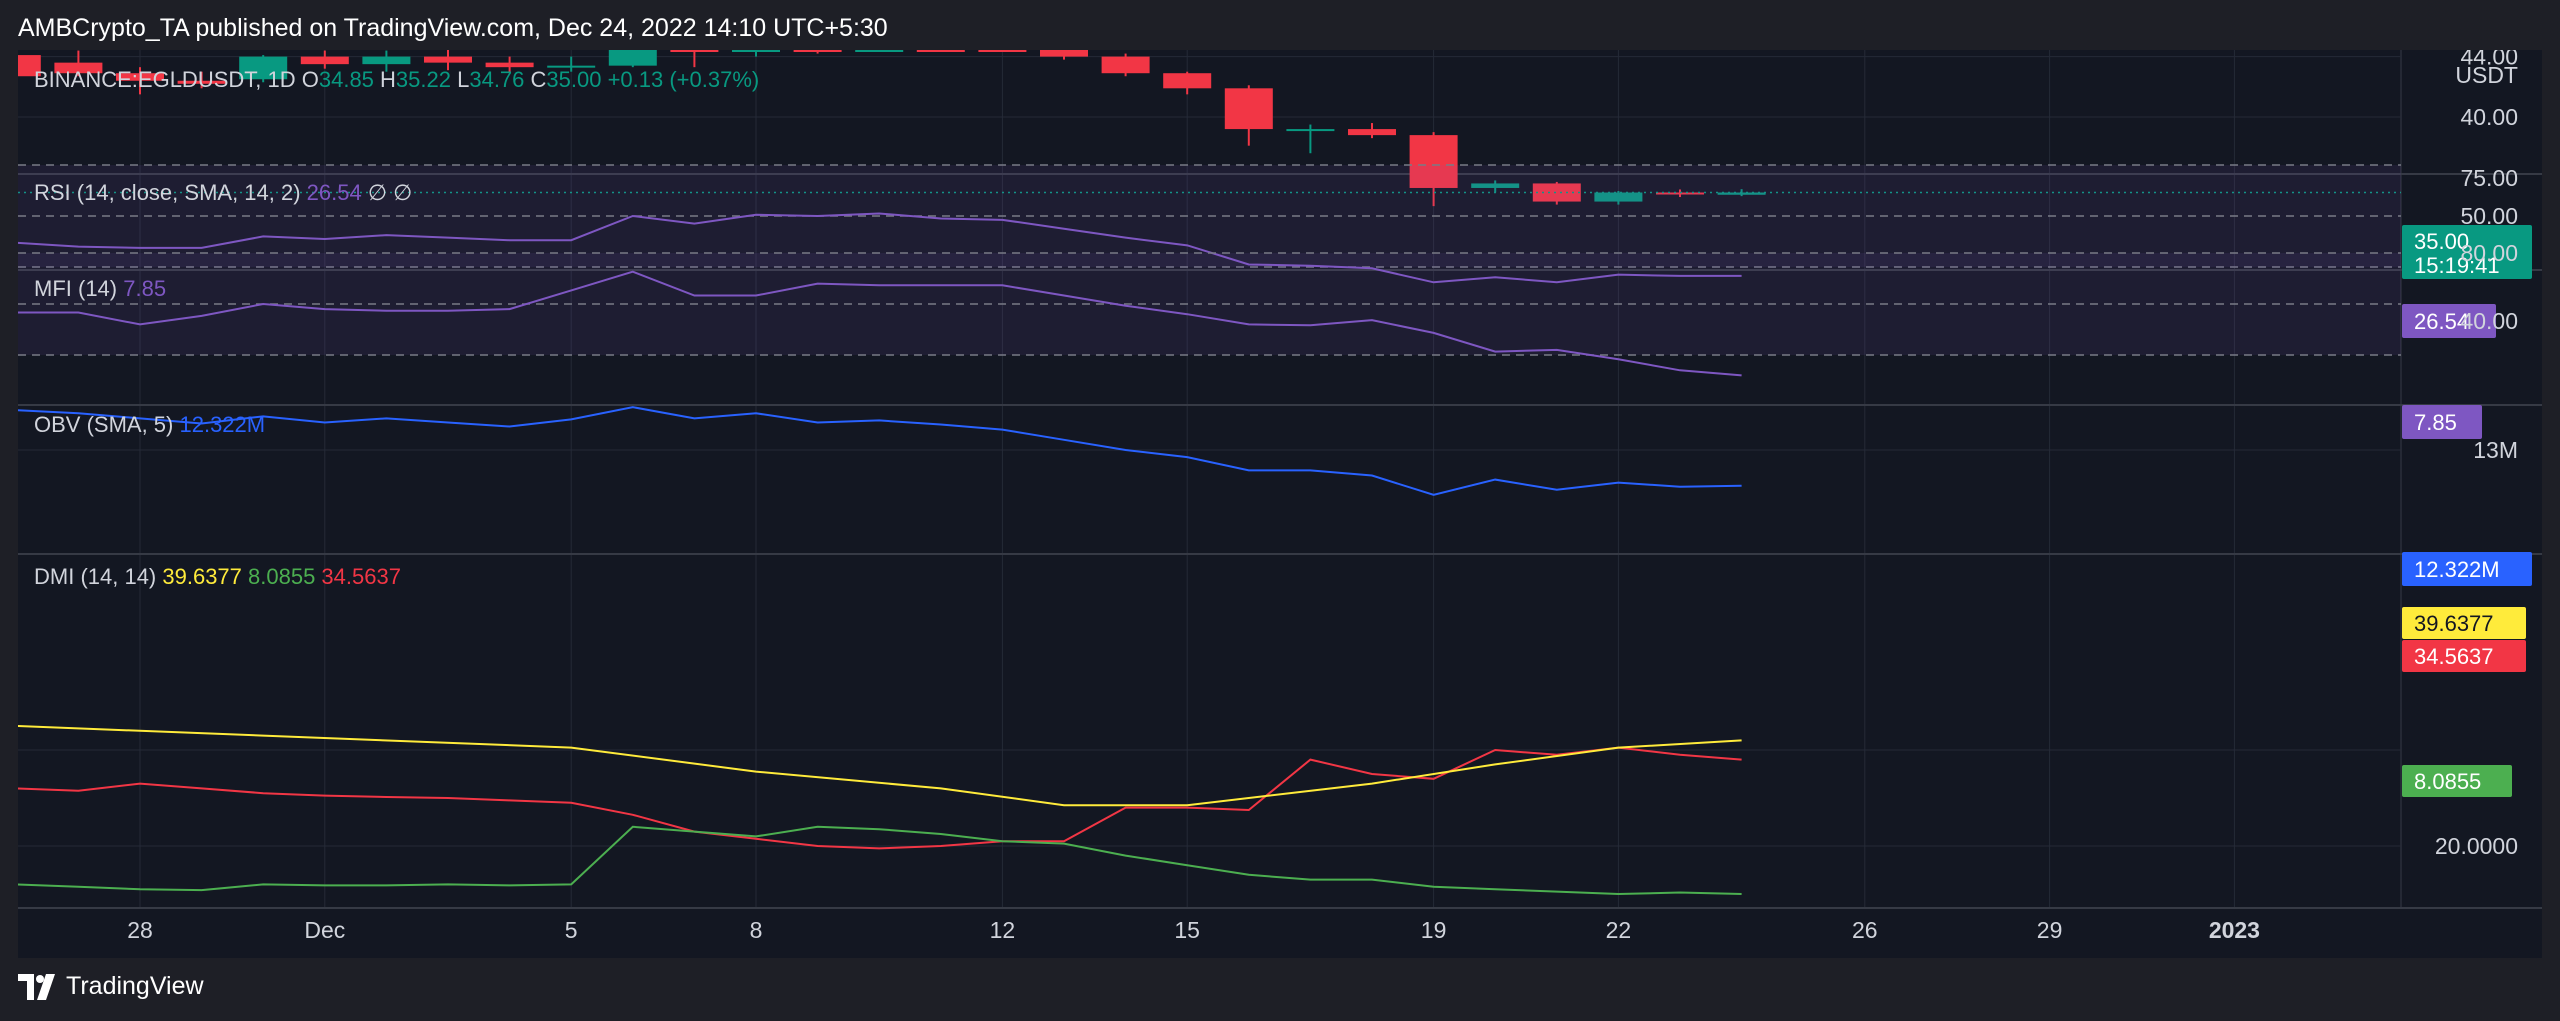 The height and width of the screenshot is (1021, 2560). Describe the element at coordinates (36, 986) in the screenshot. I see `tradingview-logo-icon` at that location.